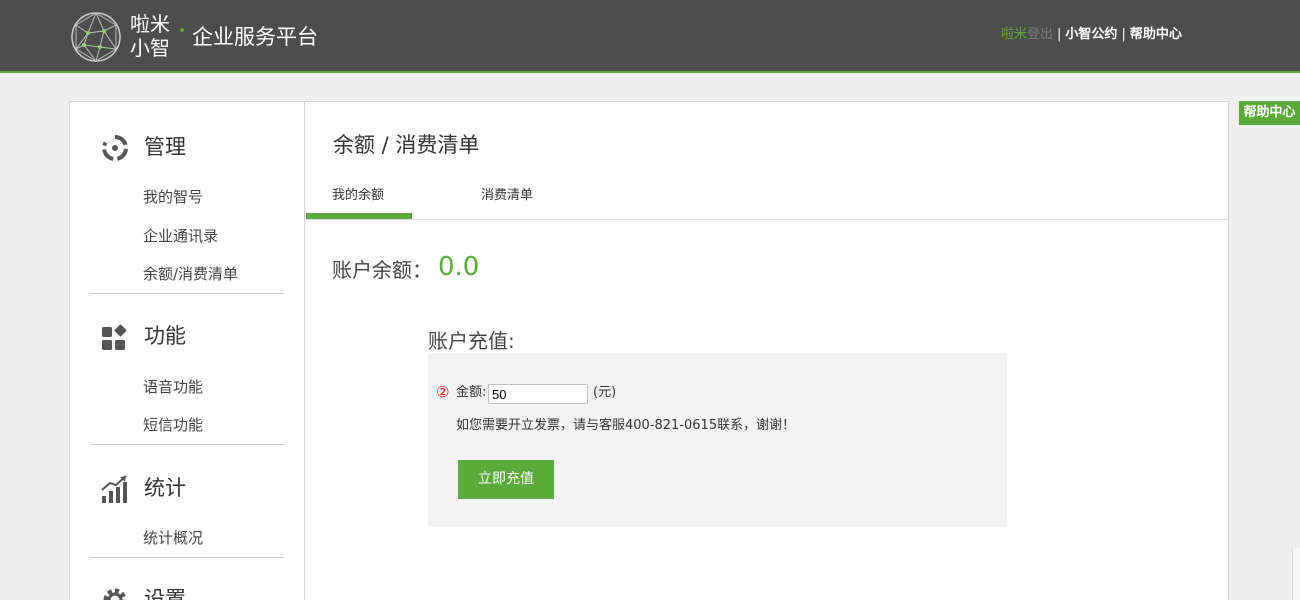 This screenshot has height=600, width=1300. I want to click on unit-label: (元), so click(605, 392).